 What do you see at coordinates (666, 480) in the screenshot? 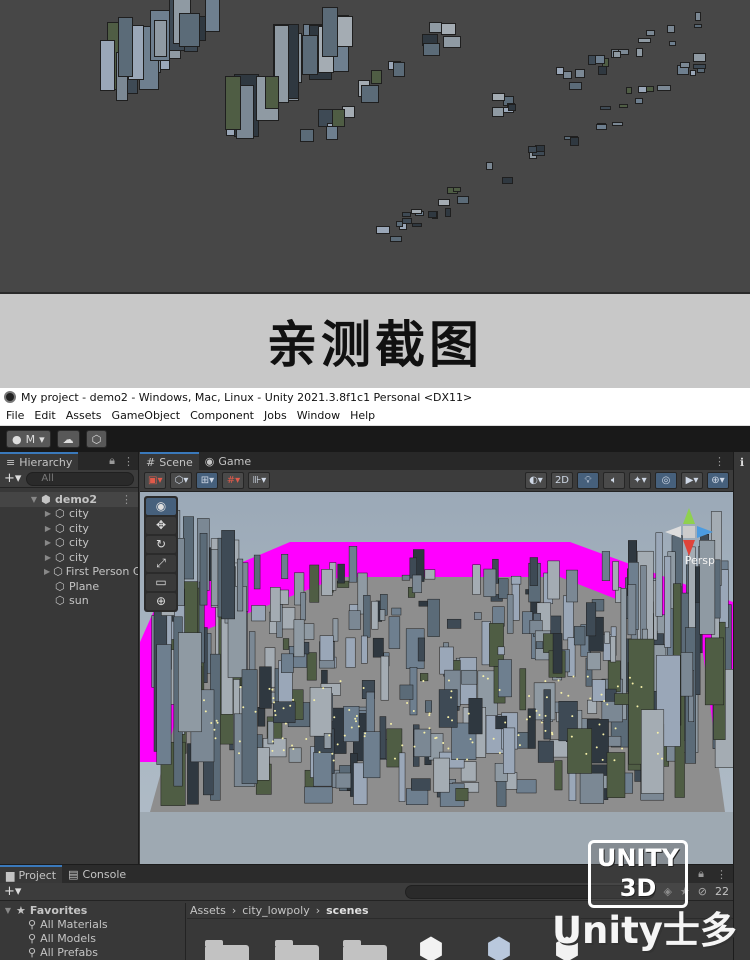
I see `visibility-toggle: ◎` at bounding box center [666, 480].